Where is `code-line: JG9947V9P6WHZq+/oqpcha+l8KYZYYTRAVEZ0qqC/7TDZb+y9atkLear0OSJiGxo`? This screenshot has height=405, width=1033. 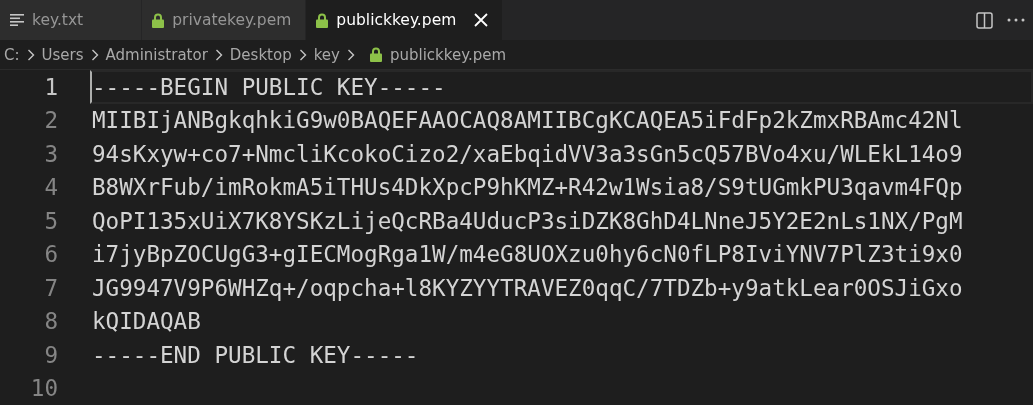 code-line: JG9947V9P6WHZq+/oqpcha+l8KYZYYTRAVEZ0qqC/7TDZb+y9atkLear0OSJiGxo is located at coordinates (527, 287).